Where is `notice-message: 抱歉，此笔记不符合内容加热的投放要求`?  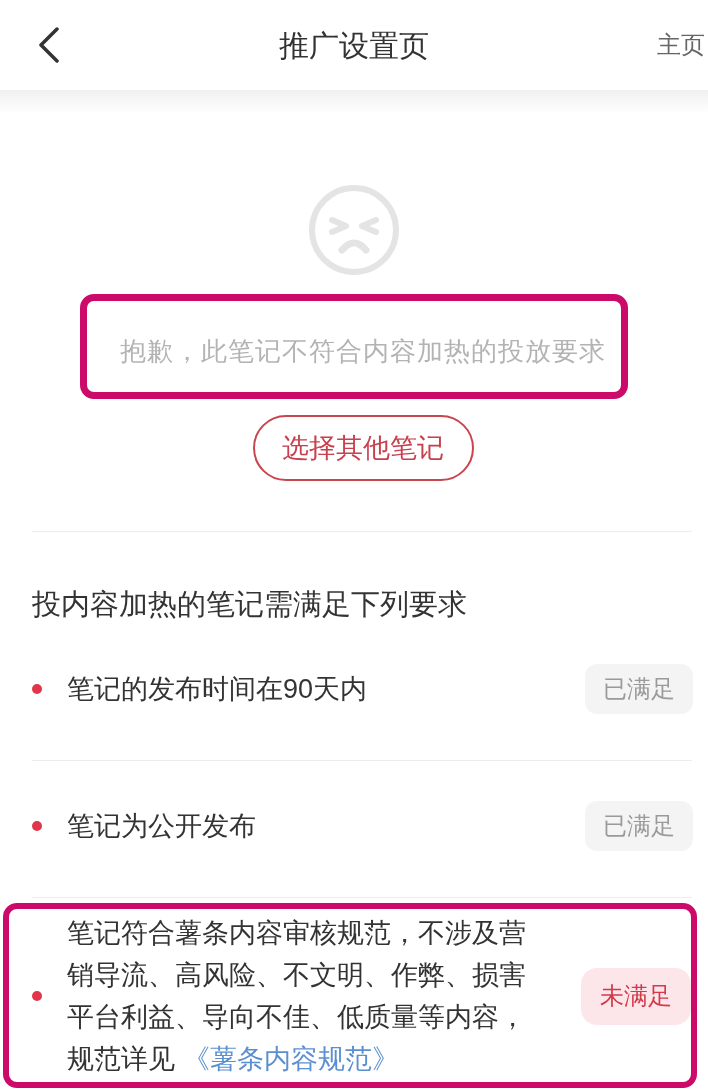 notice-message: 抱歉，此笔记不符合内容加热的投放要求 is located at coordinates (363, 351).